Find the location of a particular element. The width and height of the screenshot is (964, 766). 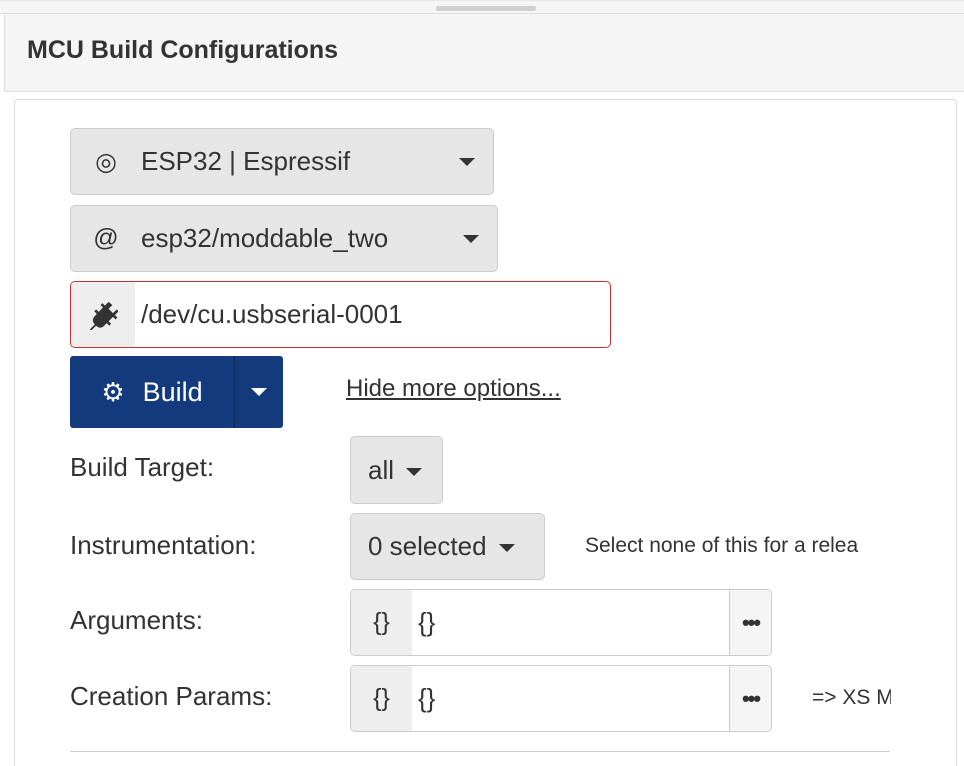

arguments-input-group: {} ••• is located at coordinates (561, 622).